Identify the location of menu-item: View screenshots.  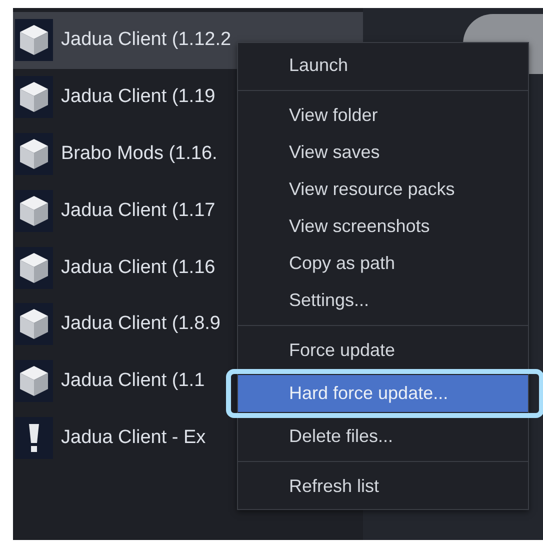
(383, 226).